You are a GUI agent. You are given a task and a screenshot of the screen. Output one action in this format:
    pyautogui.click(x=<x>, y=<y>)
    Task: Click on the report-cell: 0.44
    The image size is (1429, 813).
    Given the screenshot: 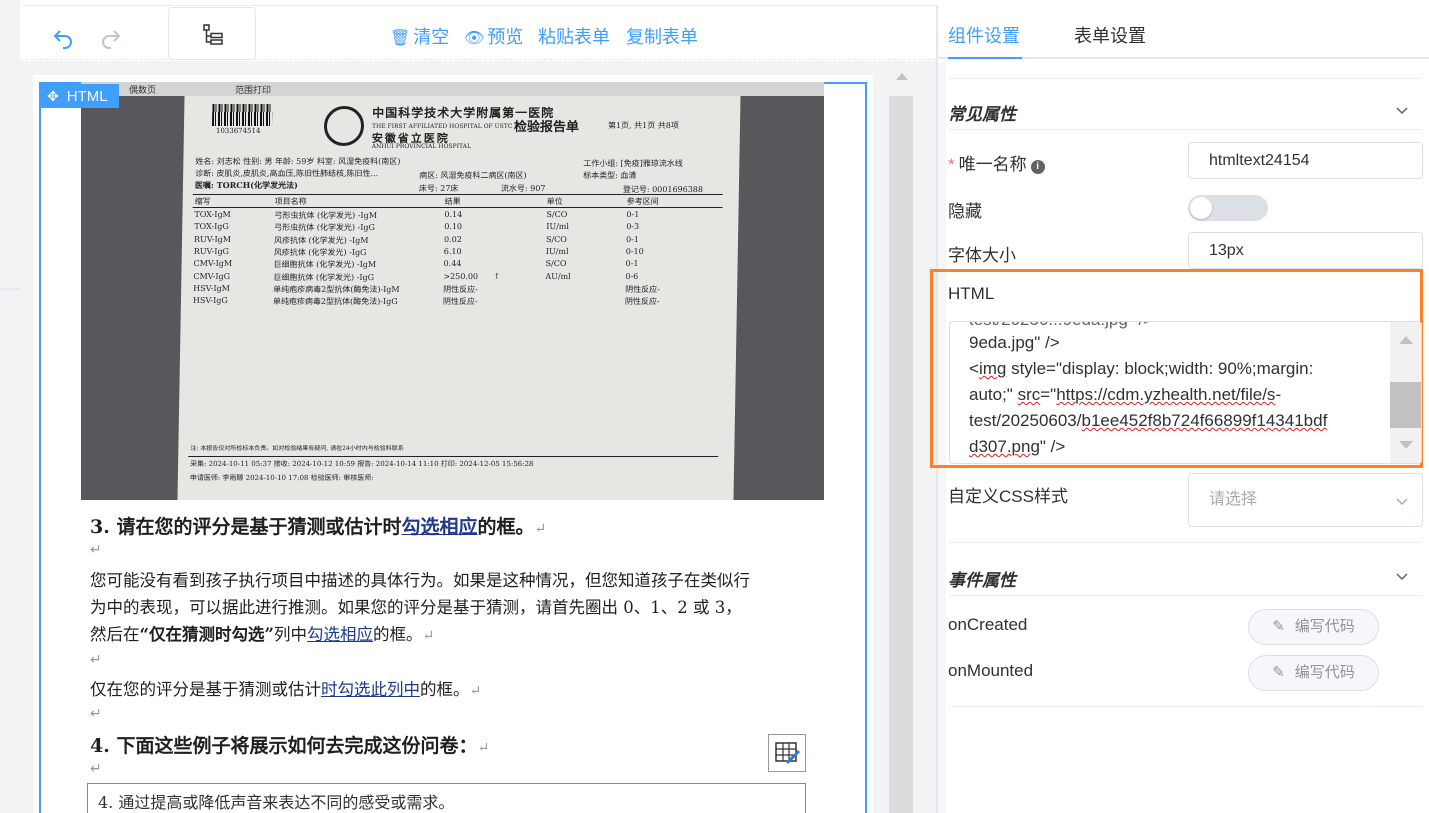 What is the action you would take?
    pyautogui.click(x=452, y=264)
    